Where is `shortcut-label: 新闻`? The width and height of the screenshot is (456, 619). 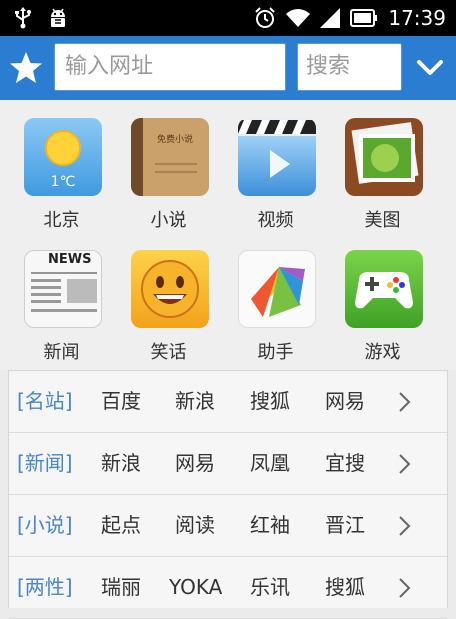
shortcut-label: 新闻 is located at coordinates (61, 352).